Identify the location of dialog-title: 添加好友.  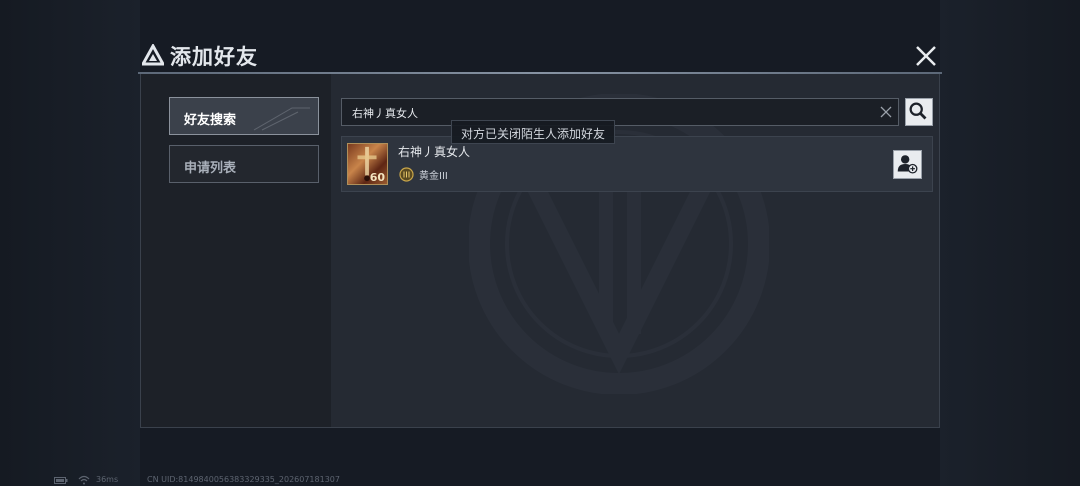
(214, 57).